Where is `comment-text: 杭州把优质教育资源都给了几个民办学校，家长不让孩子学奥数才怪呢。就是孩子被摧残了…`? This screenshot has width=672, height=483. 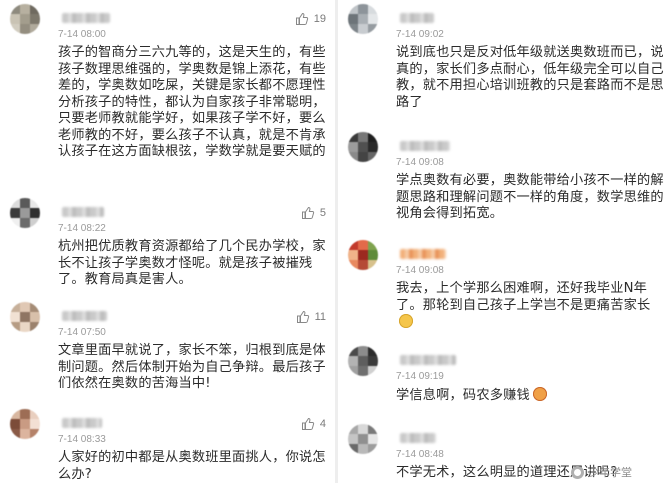 comment-text: 杭州把优质教育资源都给了几个民办学校，家长不让孩子学奥数才怪呢。就是孩子被摧残了… is located at coordinates (192, 263).